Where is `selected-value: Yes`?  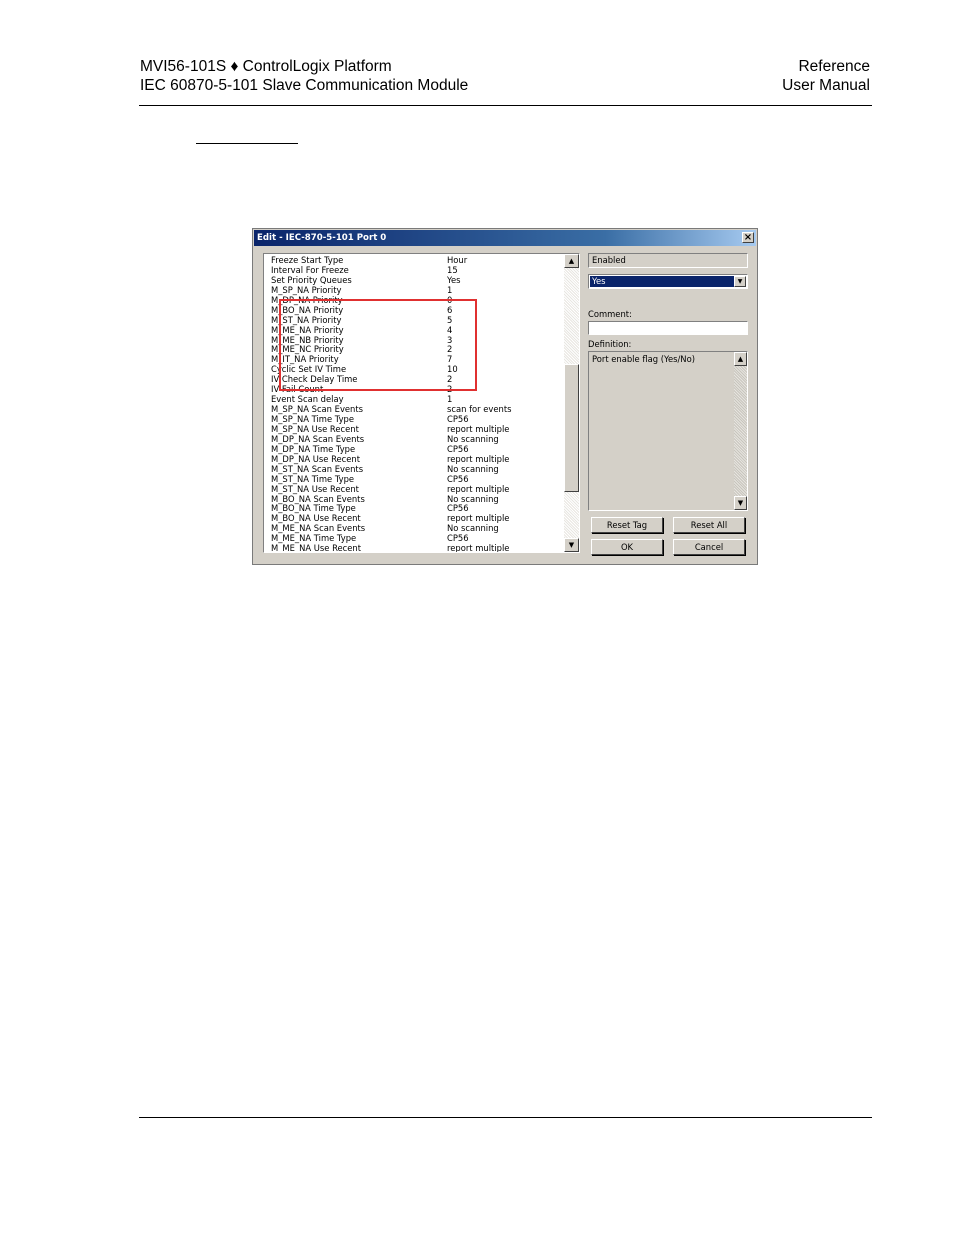 selected-value: Yes is located at coordinates (662, 281).